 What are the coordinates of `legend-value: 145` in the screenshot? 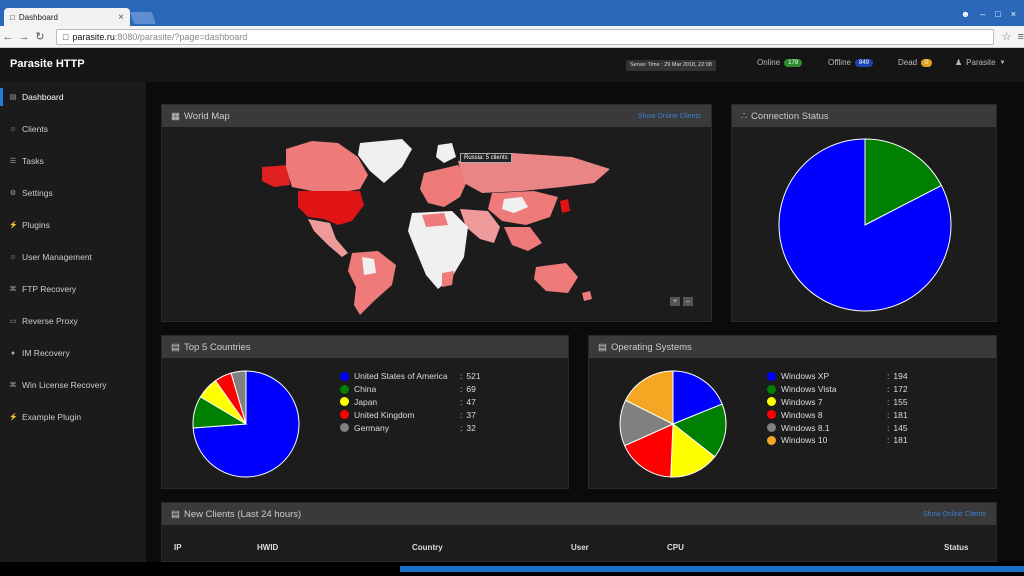 It's located at (900, 427).